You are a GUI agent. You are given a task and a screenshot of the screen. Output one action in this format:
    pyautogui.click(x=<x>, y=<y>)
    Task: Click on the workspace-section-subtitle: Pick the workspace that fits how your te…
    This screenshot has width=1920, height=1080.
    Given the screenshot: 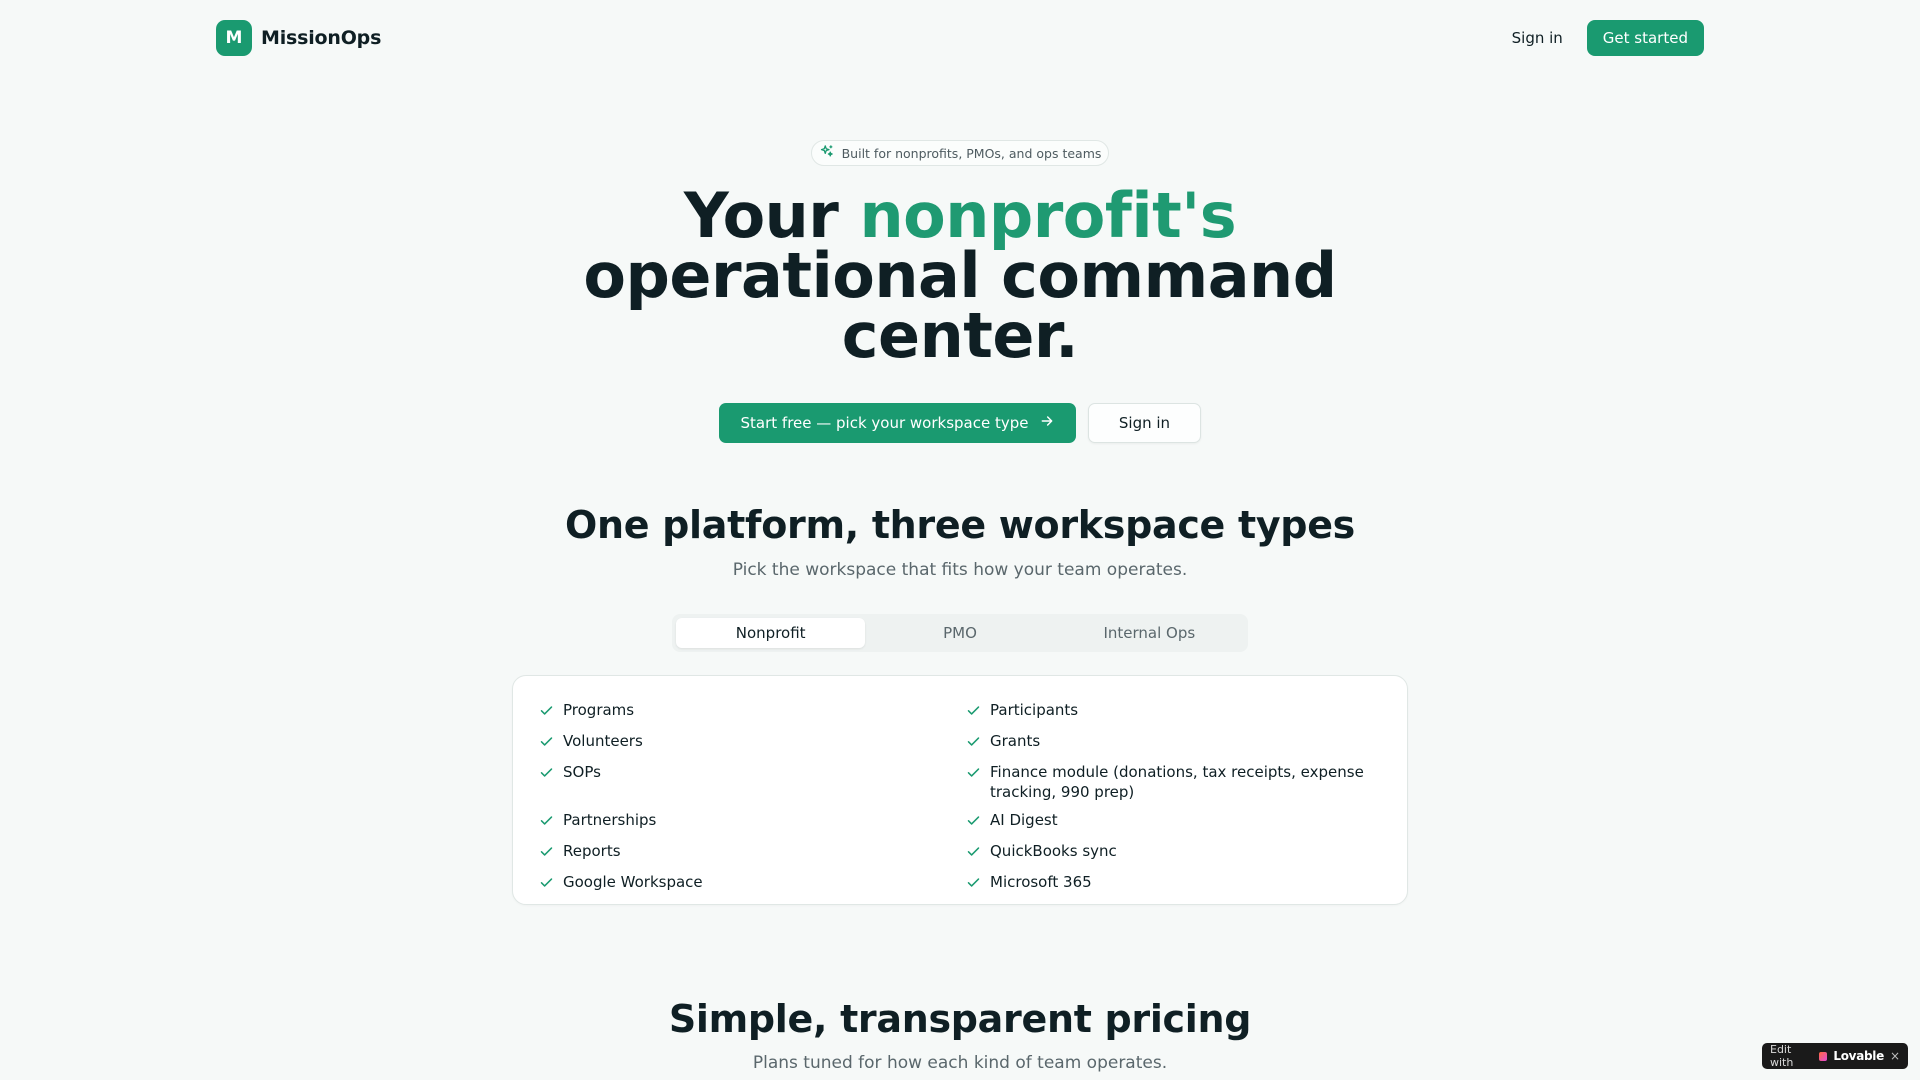 What is the action you would take?
    pyautogui.click(x=960, y=570)
    